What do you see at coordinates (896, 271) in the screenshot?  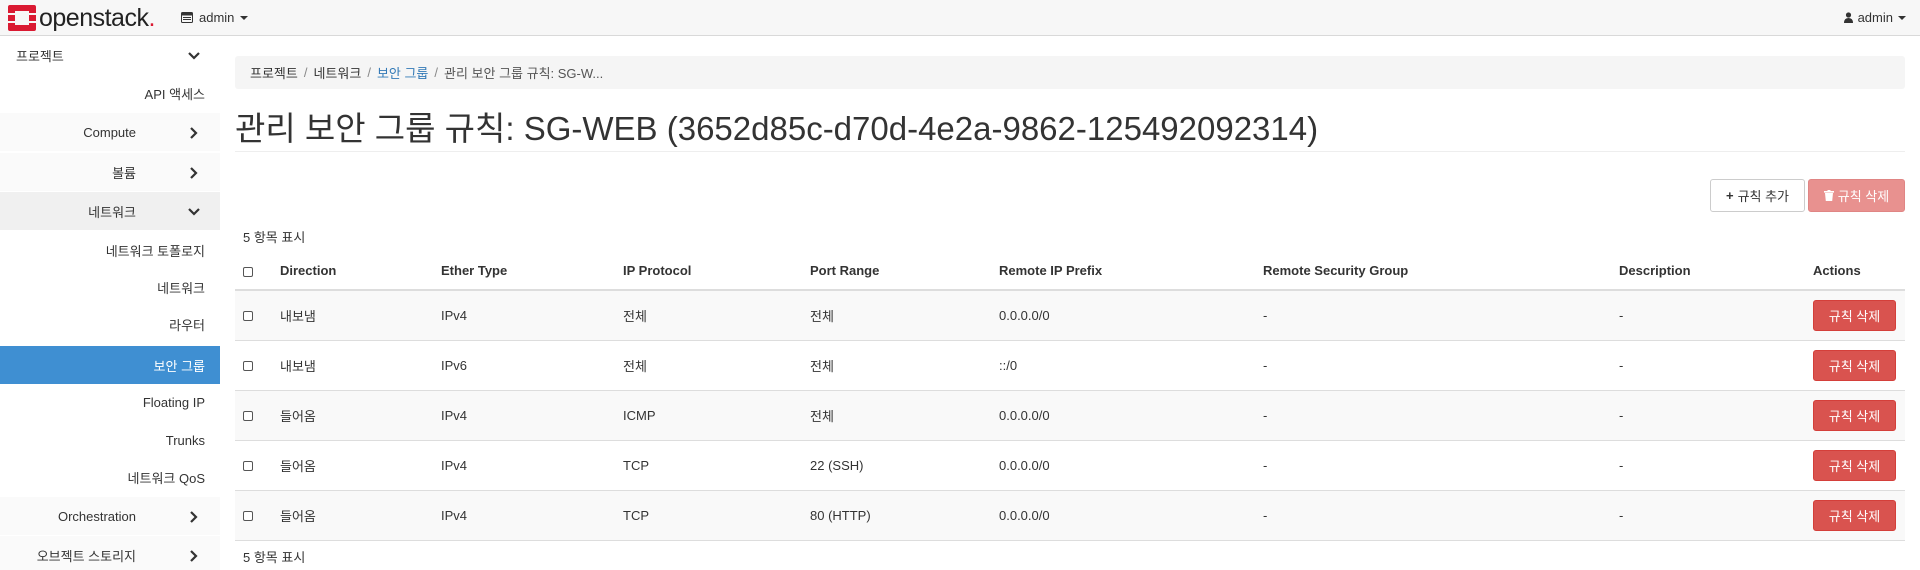 I see `column-port-range: Port Range` at bounding box center [896, 271].